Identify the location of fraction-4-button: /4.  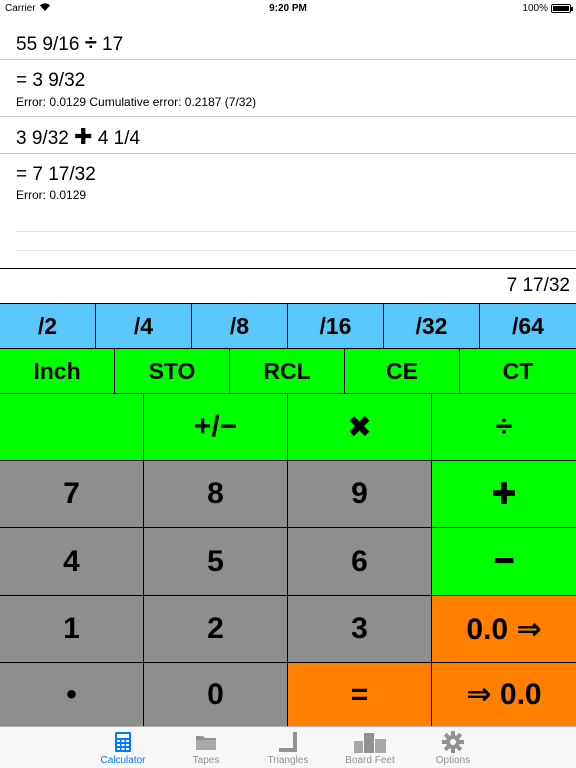
(144, 326).